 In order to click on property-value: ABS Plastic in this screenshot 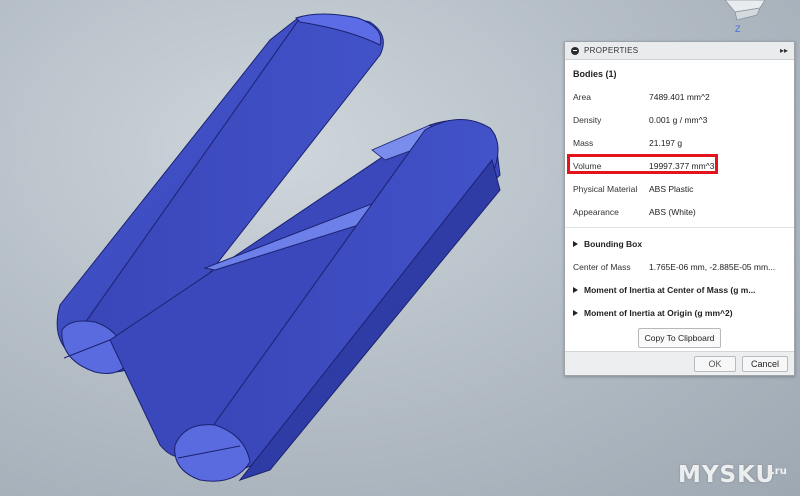, I will do `click(671, 188)`.